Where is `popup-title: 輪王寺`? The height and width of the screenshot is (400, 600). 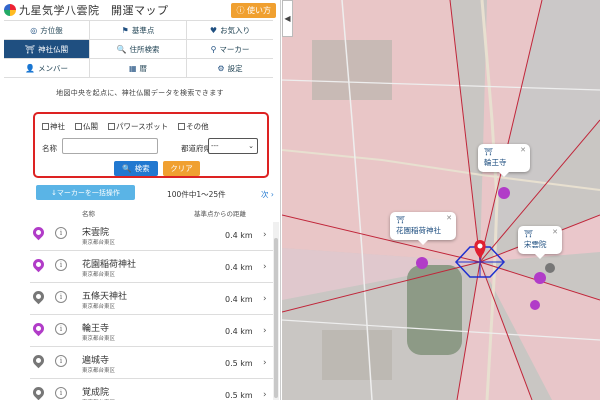
popup-title: 輪王寺 is located at coordinates (504, 162).